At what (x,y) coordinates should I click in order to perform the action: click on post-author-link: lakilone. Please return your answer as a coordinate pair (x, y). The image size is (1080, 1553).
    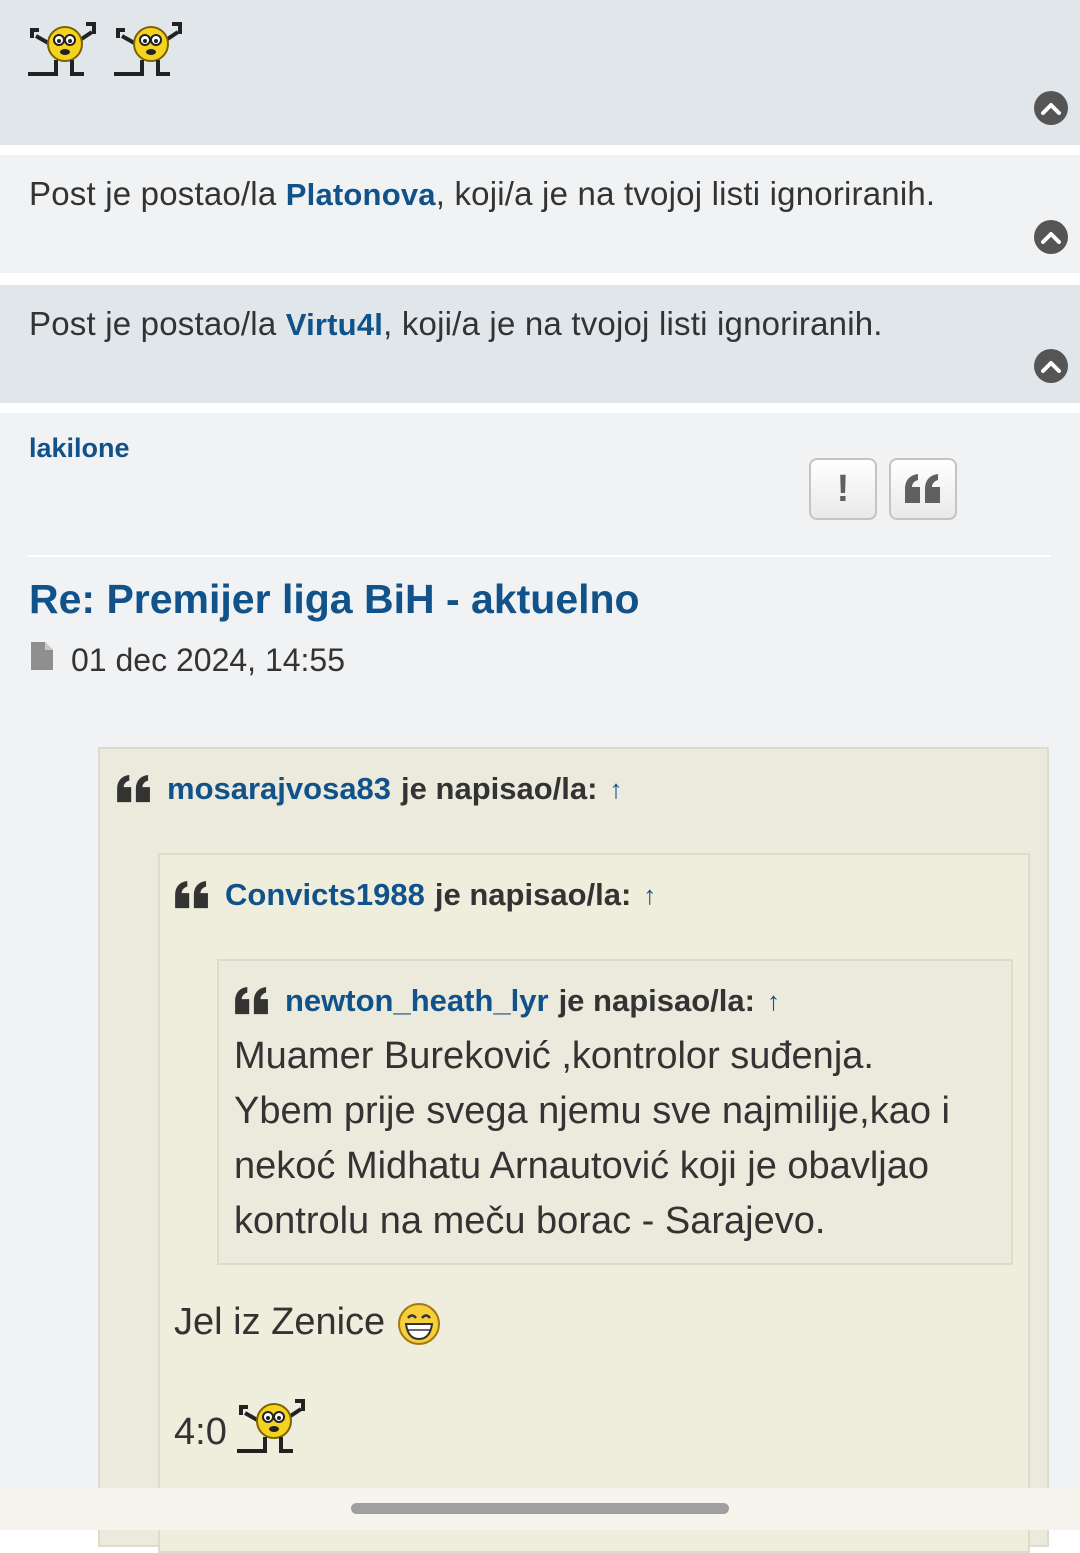
    Looking at the image, I should click on (79, 448).